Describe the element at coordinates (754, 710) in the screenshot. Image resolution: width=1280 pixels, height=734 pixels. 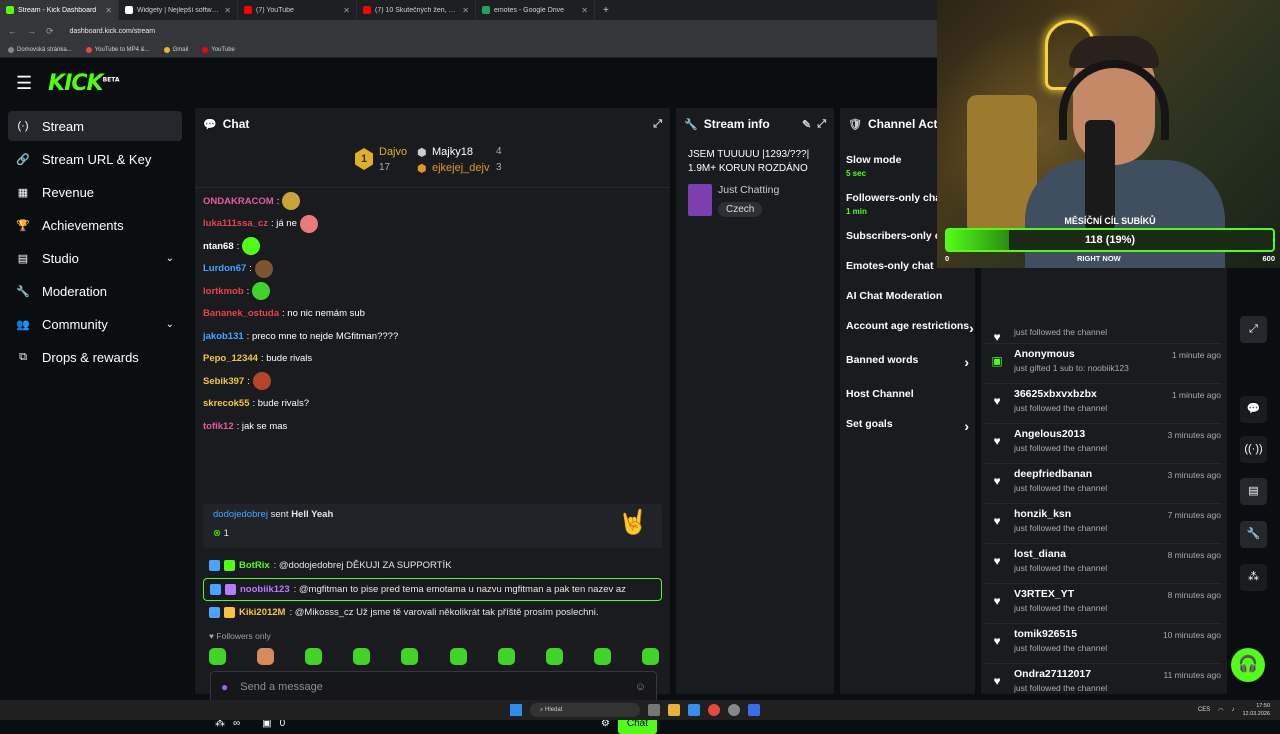
I see `app-icon` at that location.